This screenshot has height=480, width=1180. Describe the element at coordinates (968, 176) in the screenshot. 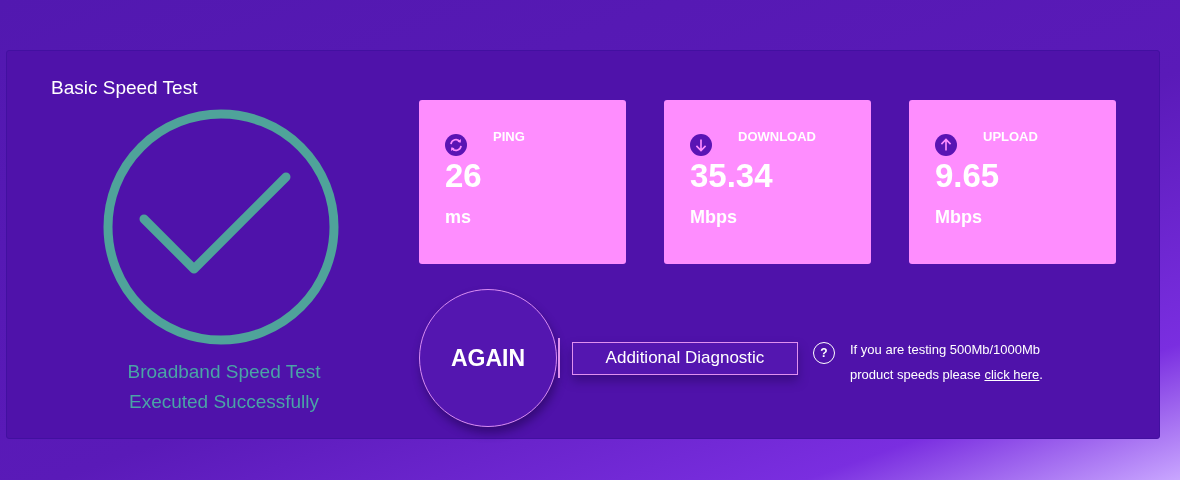

I see `metric-value: 9.65` at that location.